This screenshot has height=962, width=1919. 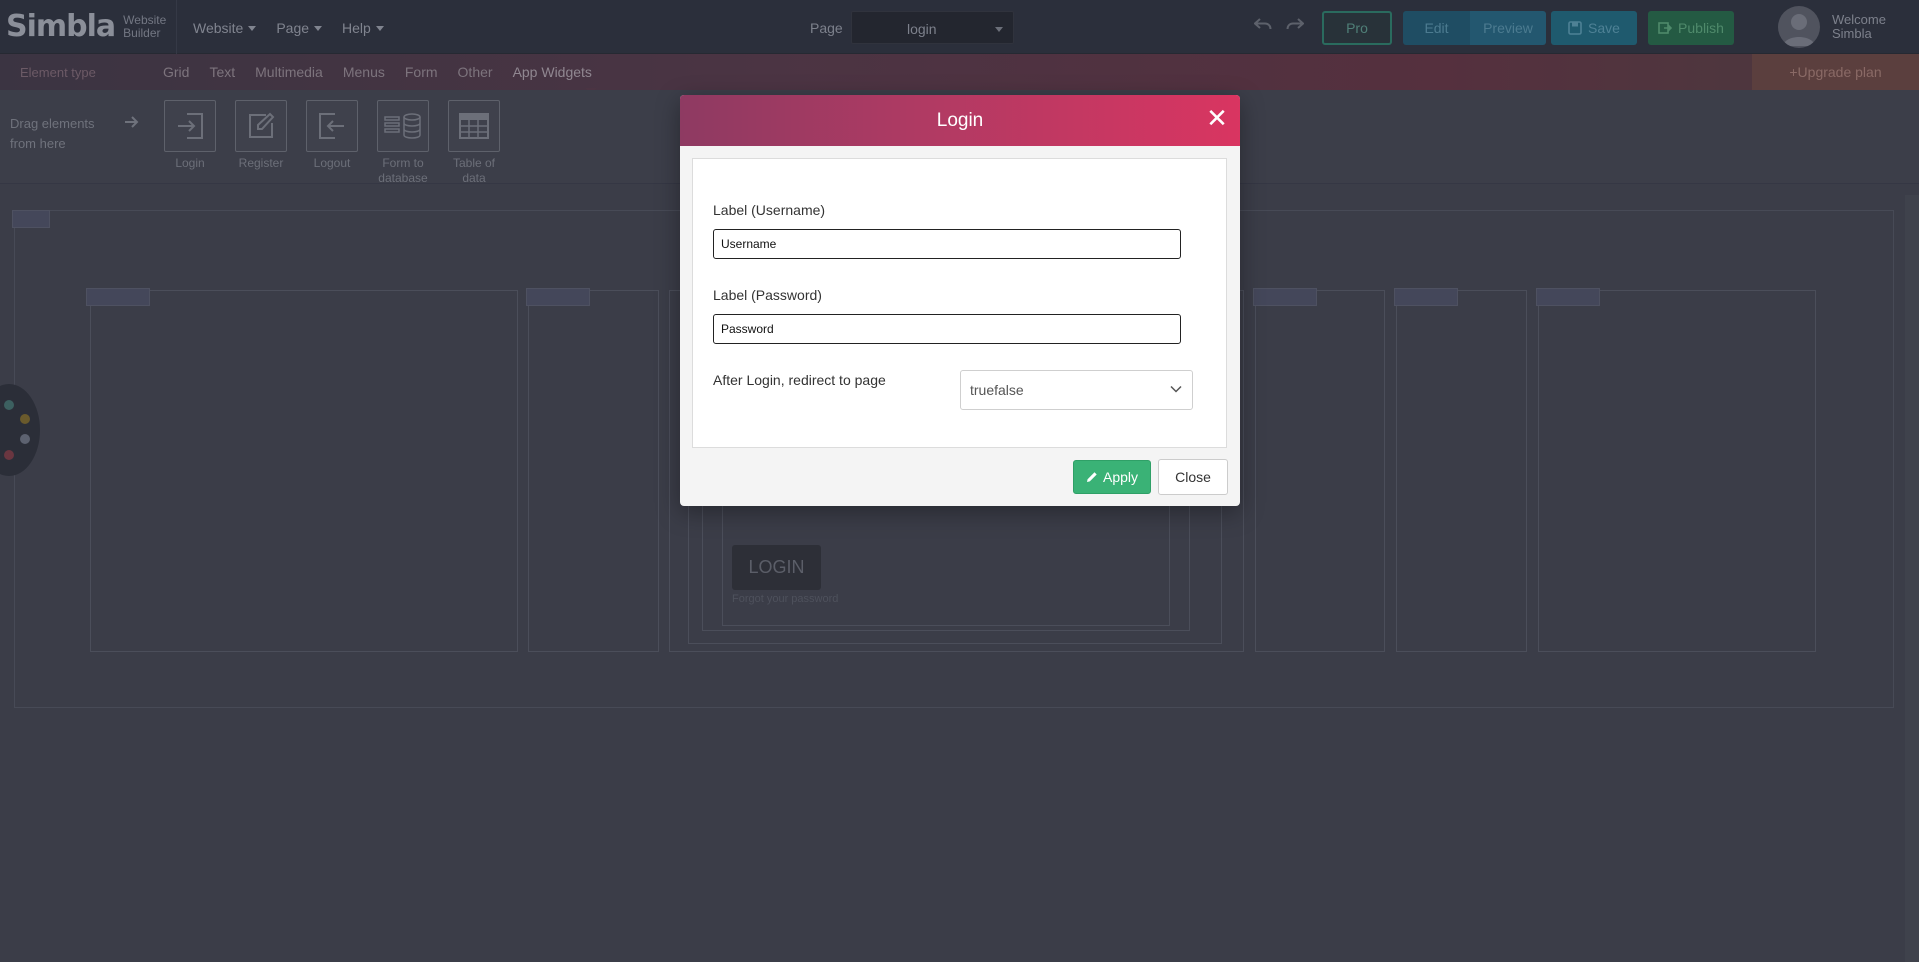 I want to click on widget-table-of-data: Table of data, so click(x=474, y=143).